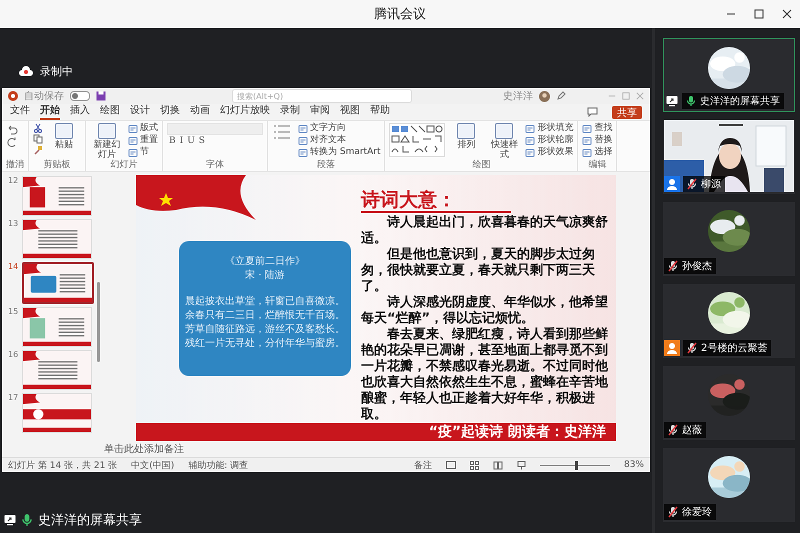  I want to click on ribbon-button: 形状效果, so click(549, 152).